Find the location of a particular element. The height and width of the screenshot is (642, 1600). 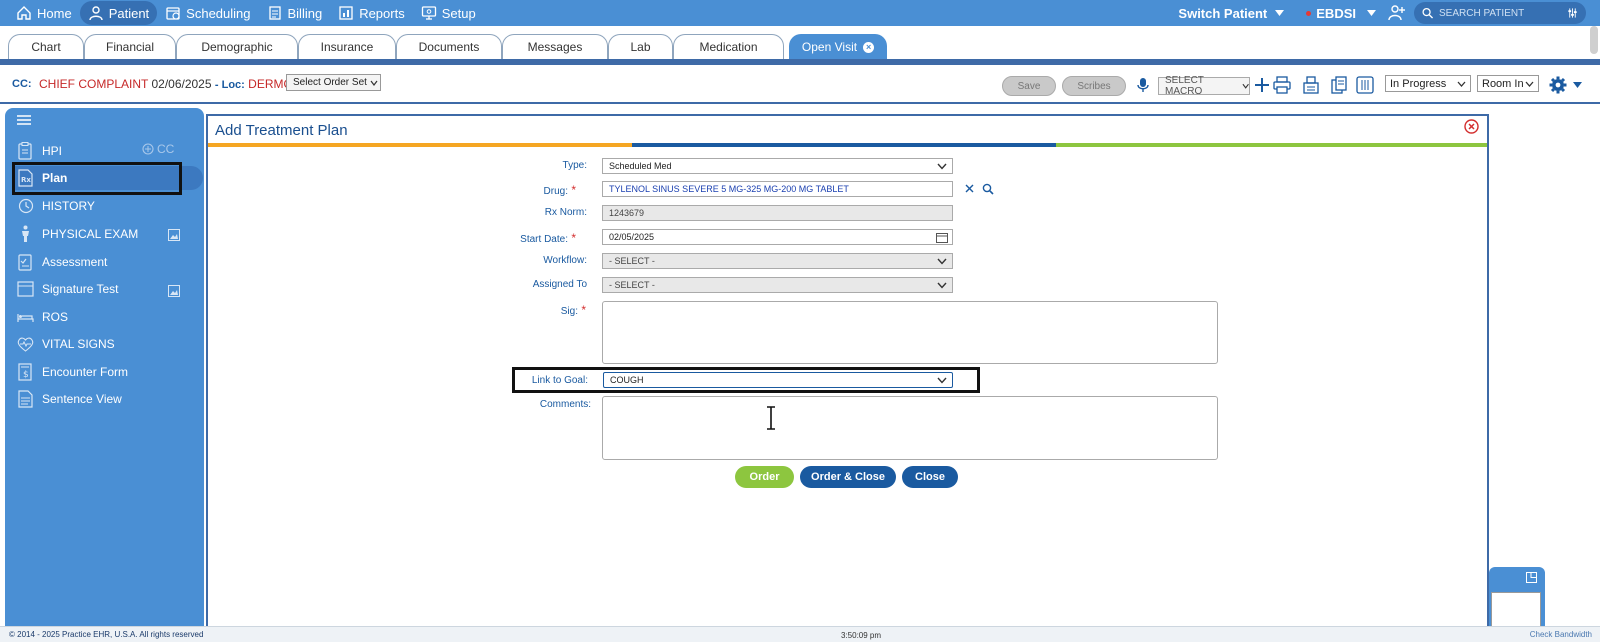

sidebar-item-assessment: Assessment is located at coordinates (107, 262).